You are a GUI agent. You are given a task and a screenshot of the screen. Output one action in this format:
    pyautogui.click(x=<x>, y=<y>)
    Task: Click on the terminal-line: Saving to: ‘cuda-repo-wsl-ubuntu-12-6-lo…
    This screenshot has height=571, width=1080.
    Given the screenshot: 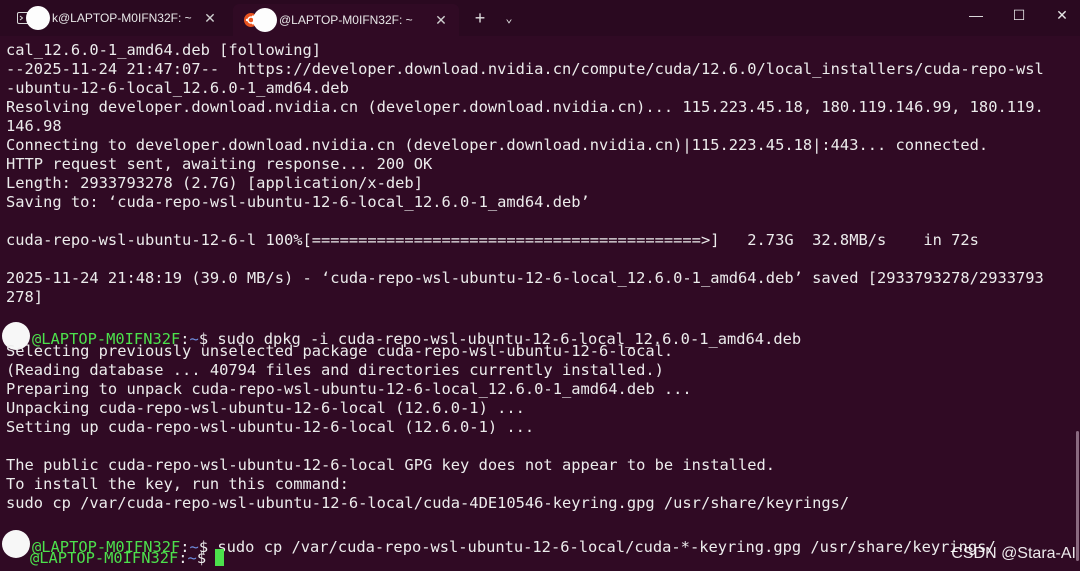 What is the action you would take?
    pyautogui.click(x=298, y=202)
    